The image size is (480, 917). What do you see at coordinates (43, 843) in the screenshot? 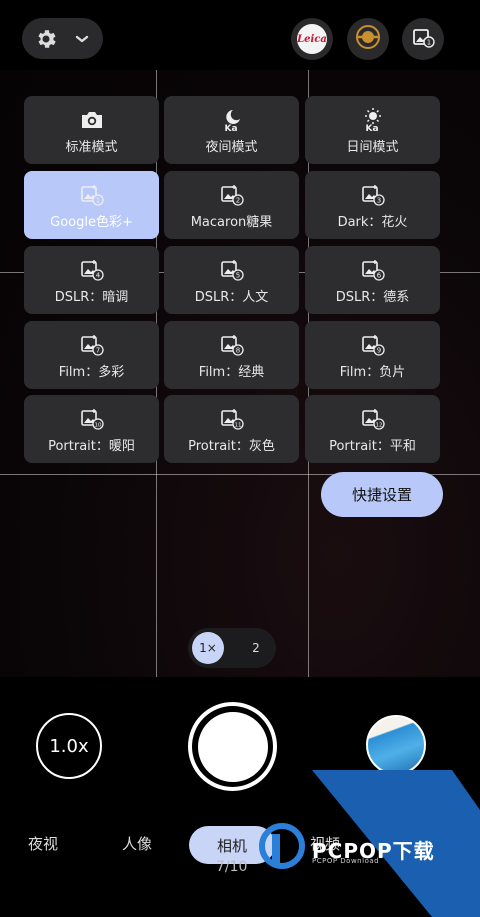
I see `tab-night-vision: 夜视` at bounding box center [43, 843].